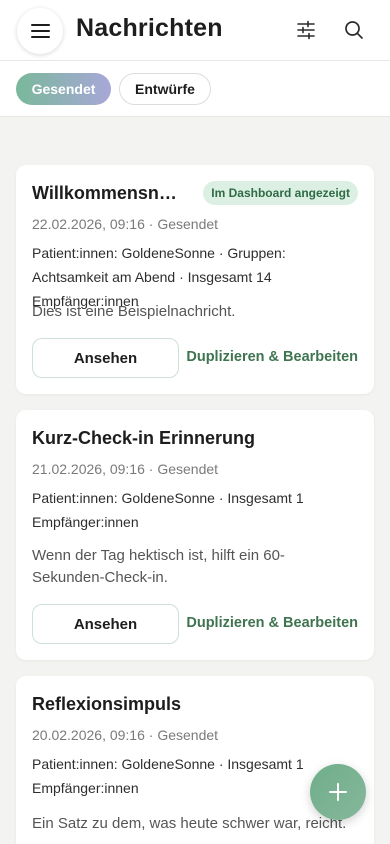 This screenshot has width=390, height=844. I want to click on dashboard-badge: Im Dashboard angezeigt, so click(280, 193).